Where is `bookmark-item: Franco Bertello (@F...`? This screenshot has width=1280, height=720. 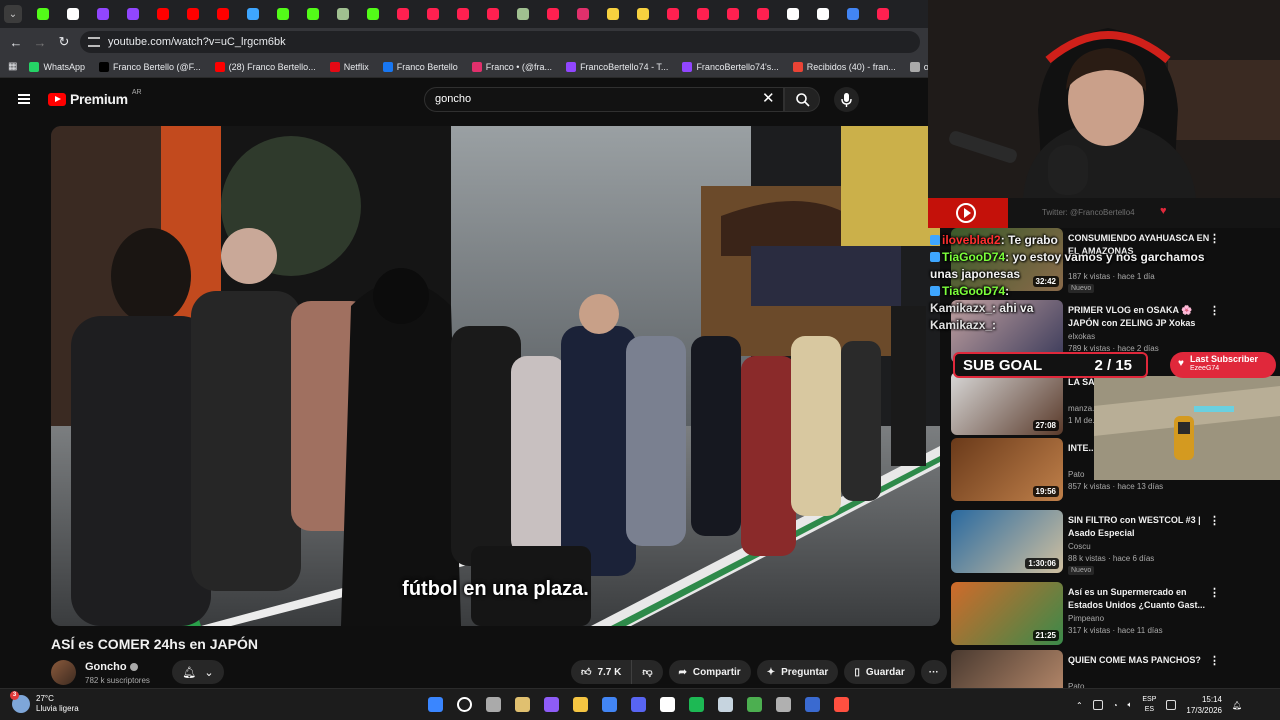
bookmark-item: Franco Bertello (@F... is located at coordinates (149, 66).